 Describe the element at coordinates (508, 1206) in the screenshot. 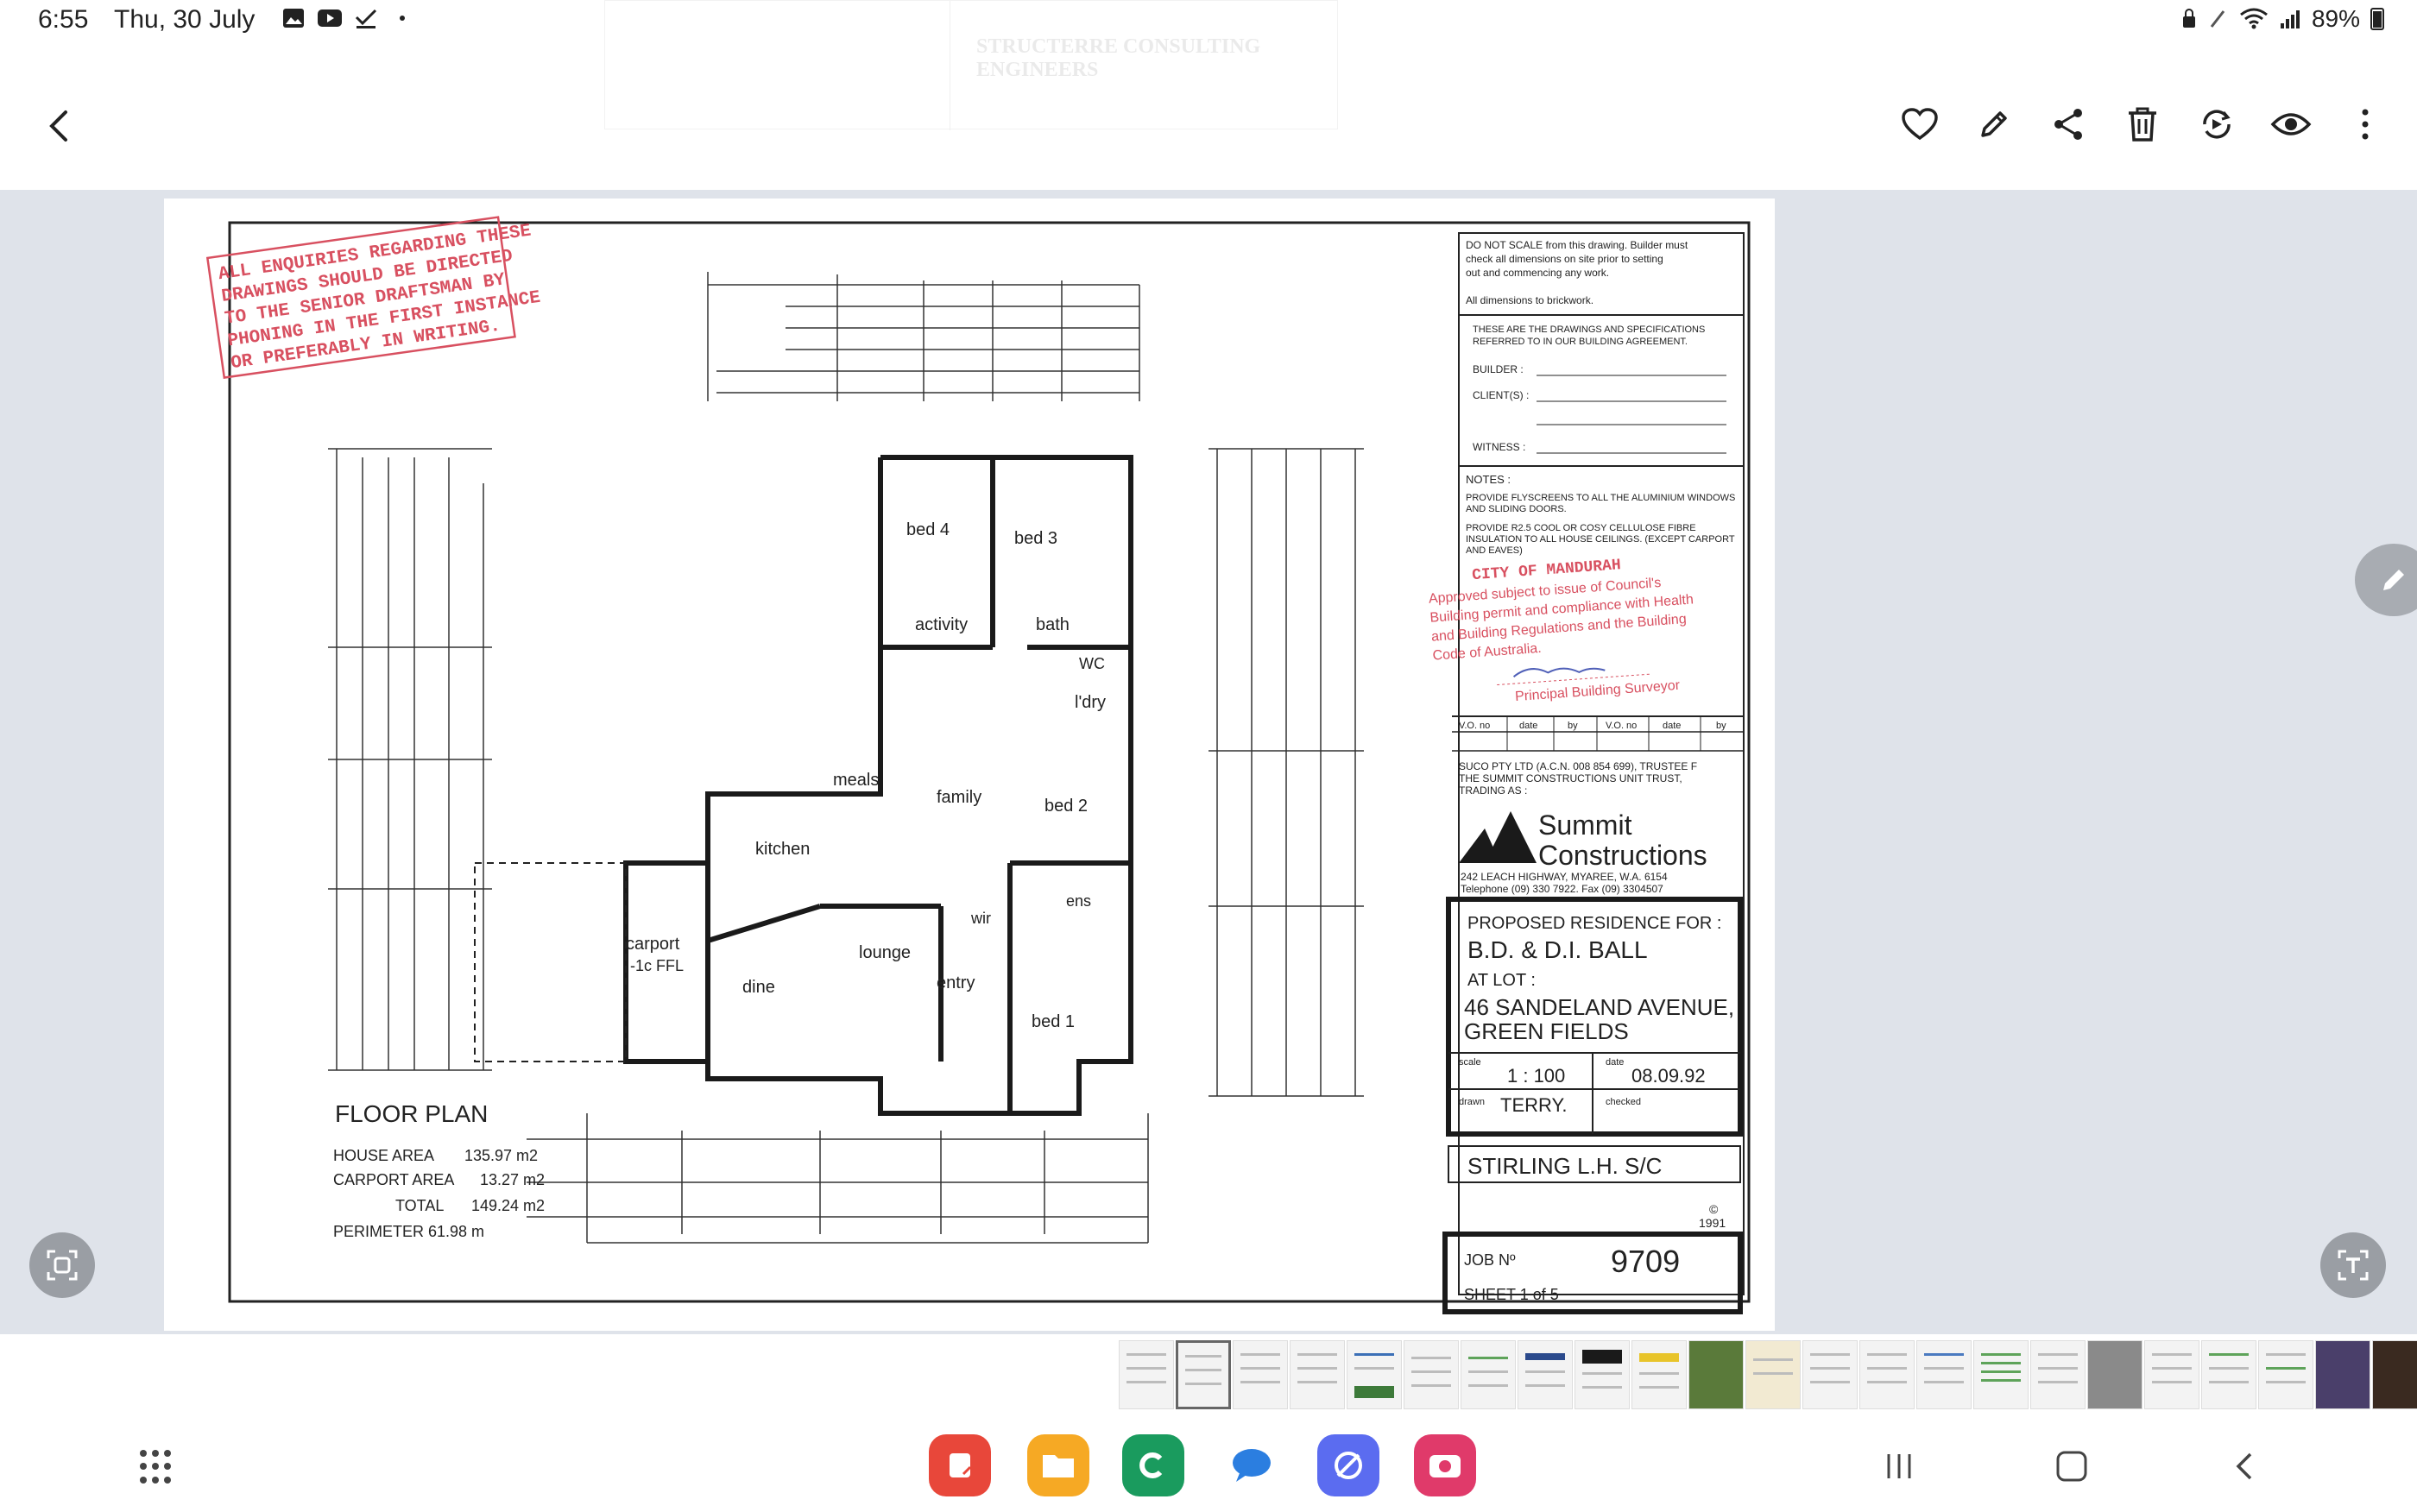

I see `total-area-value: 149.24 m2` at that location.